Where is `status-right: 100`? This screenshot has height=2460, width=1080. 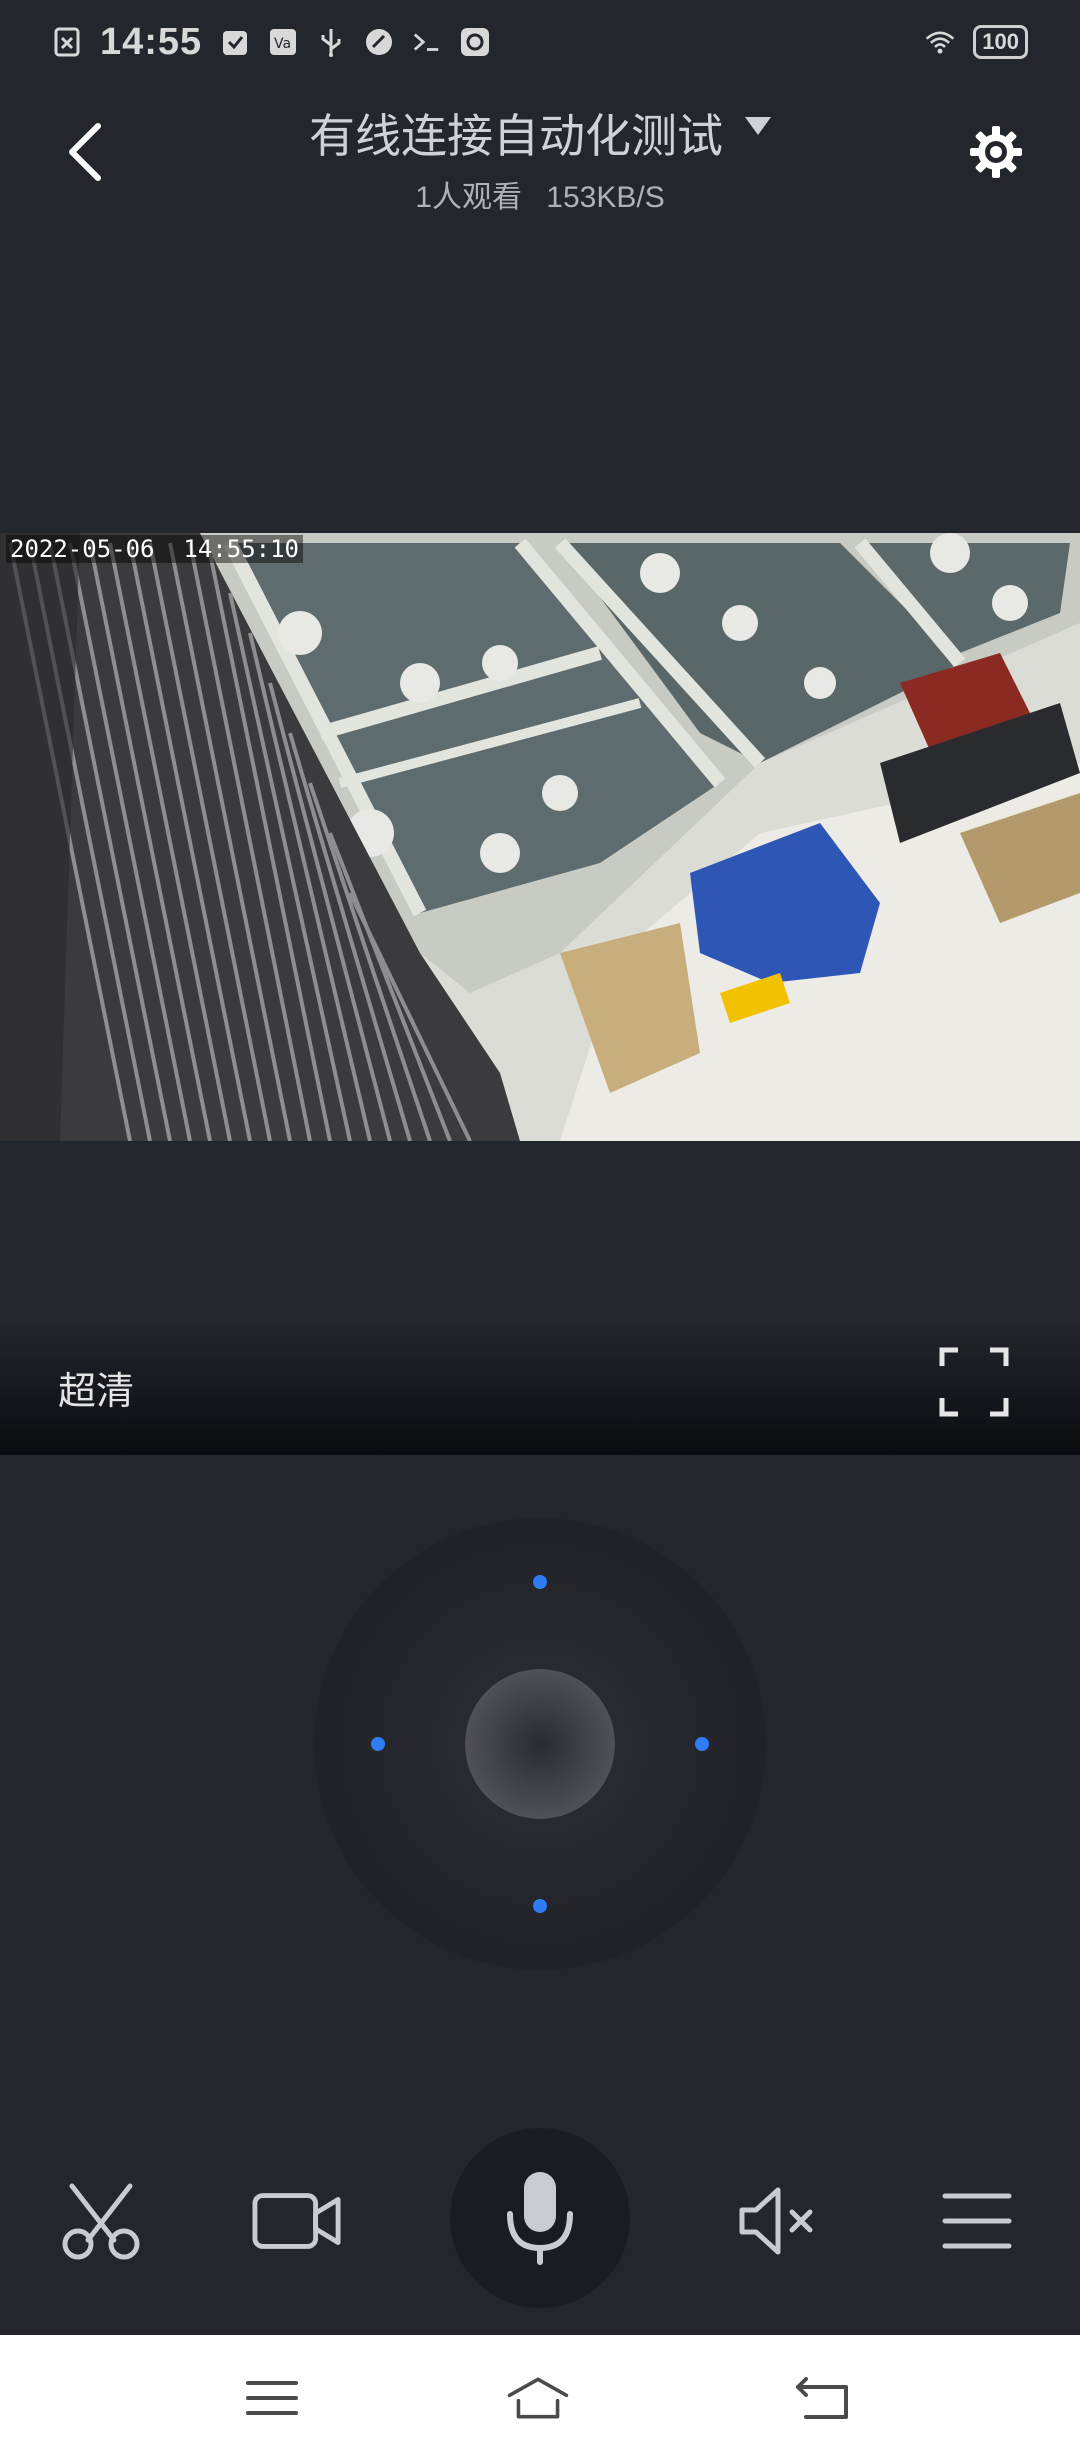 status-right: 100 is located at coordinates (976, 42).